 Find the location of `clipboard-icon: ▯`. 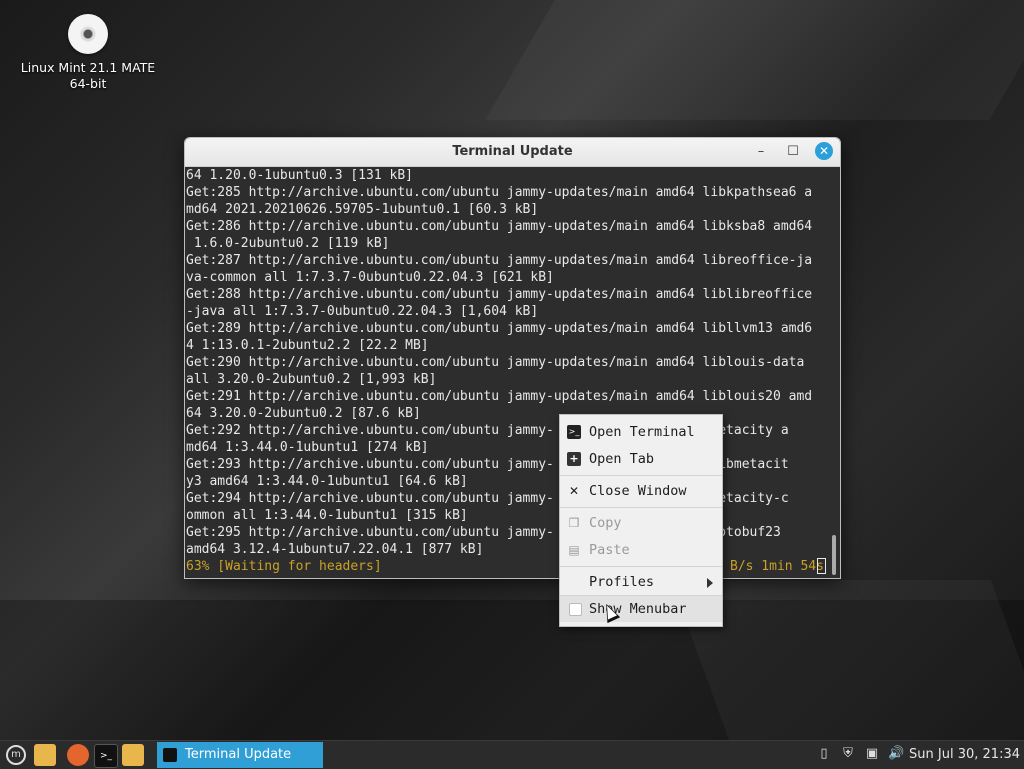

clipboard-icon: ▯ is located at coordinates (824, 754).